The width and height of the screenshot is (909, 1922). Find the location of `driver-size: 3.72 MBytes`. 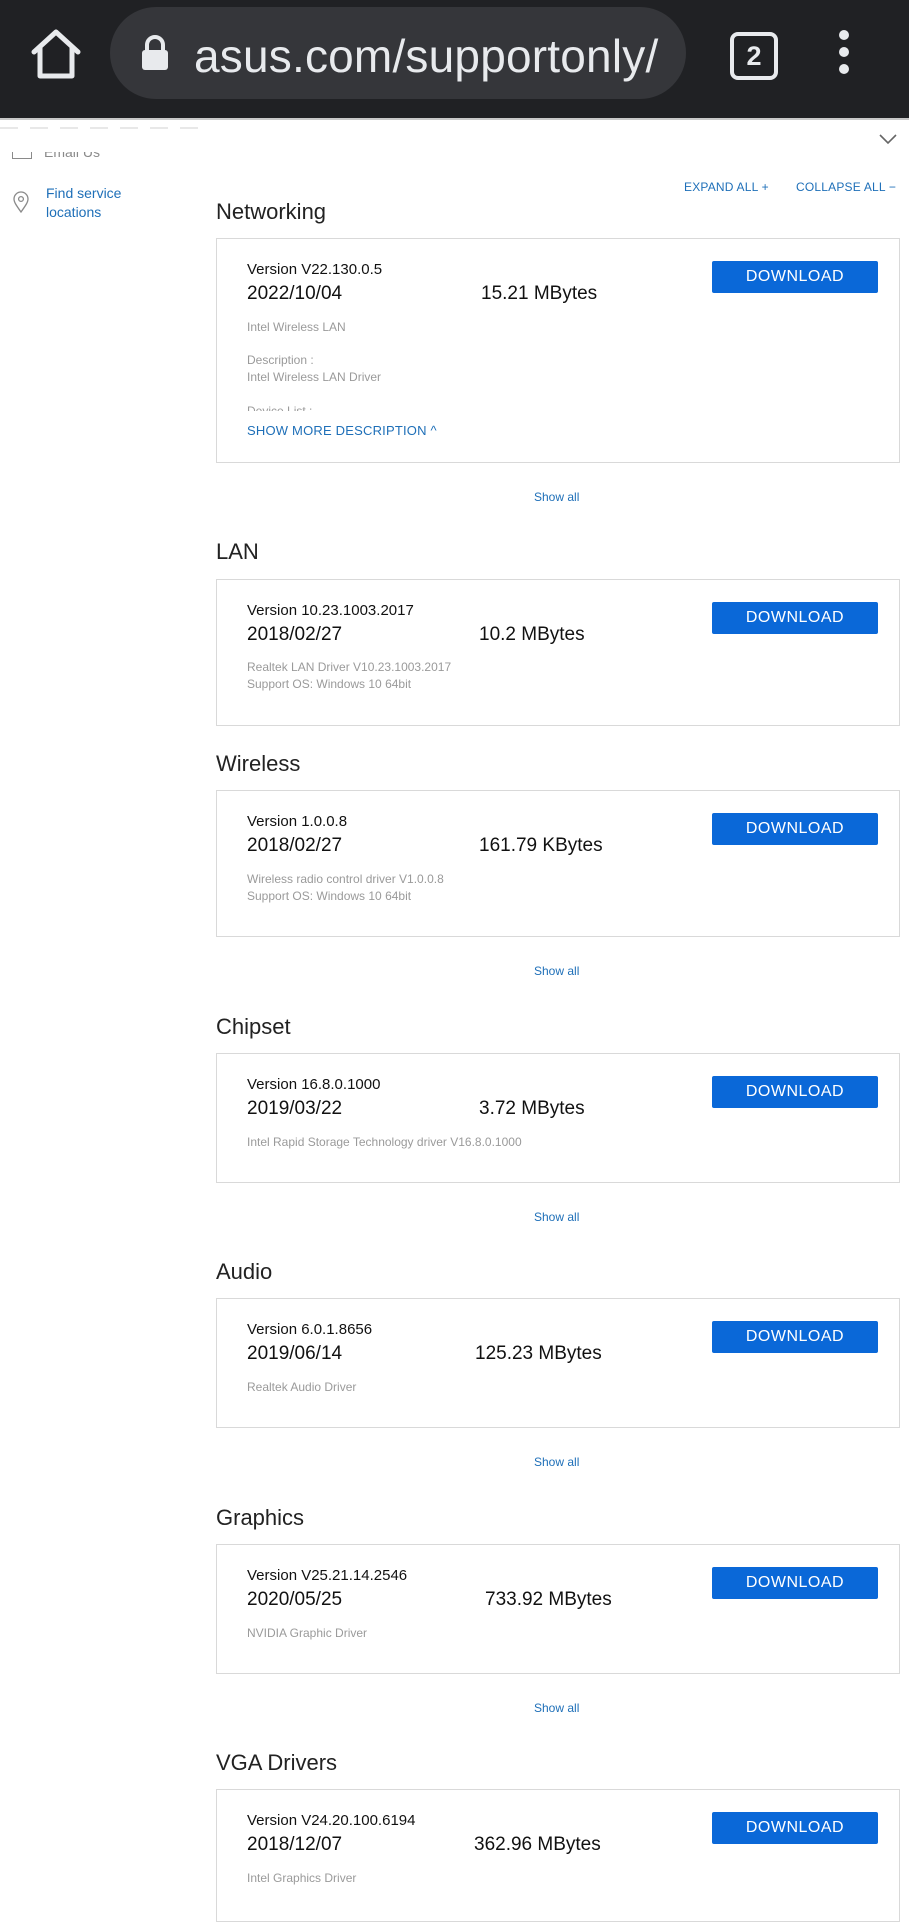

driver-size: 3.72 MBytes is located at coordinates (532, 1108).